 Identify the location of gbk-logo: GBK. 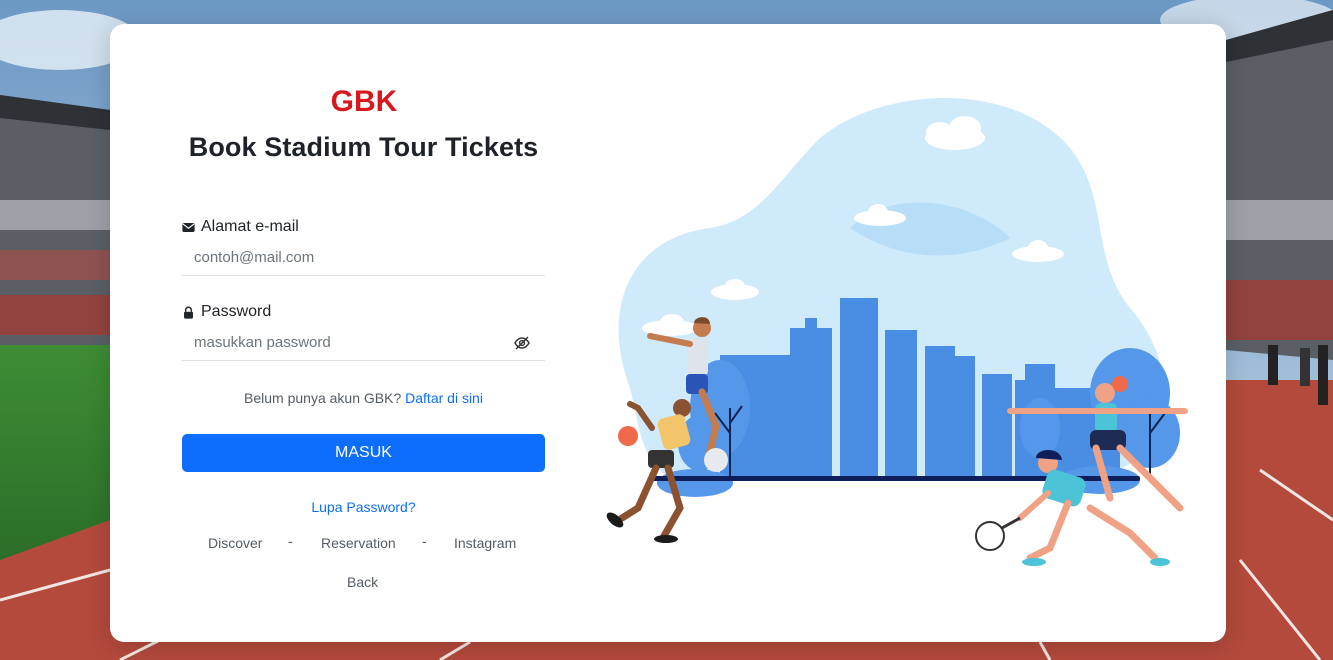
(363, 103).